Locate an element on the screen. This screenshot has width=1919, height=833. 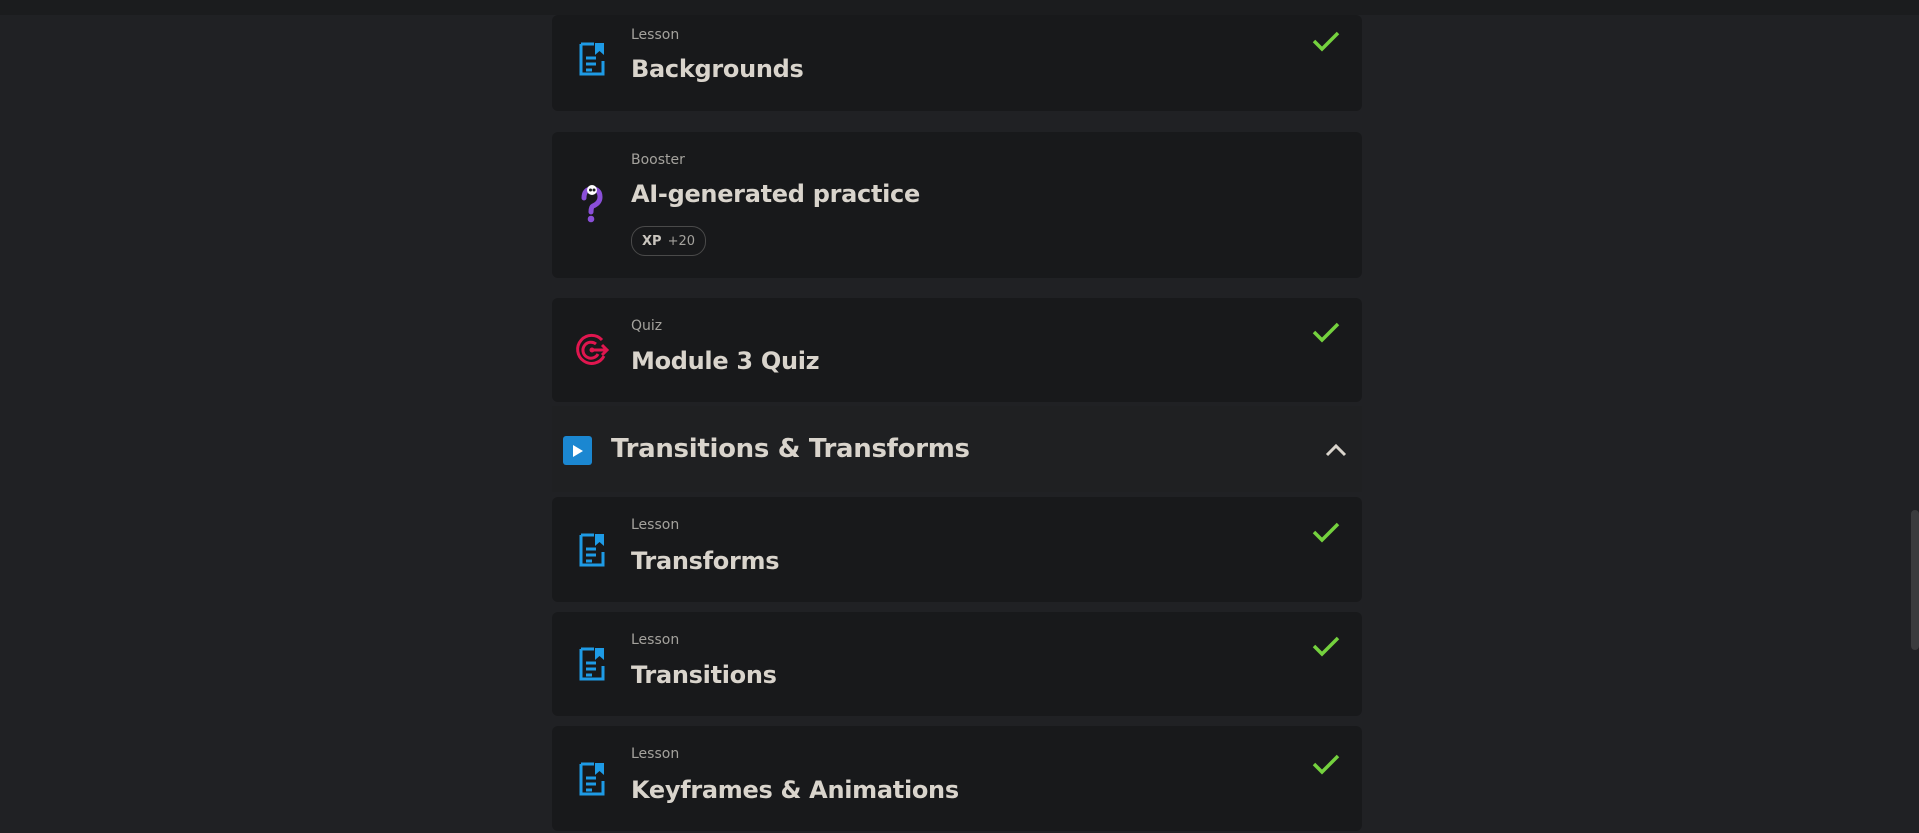
item-title: Backgrounds is located at coordinates (717, 69).